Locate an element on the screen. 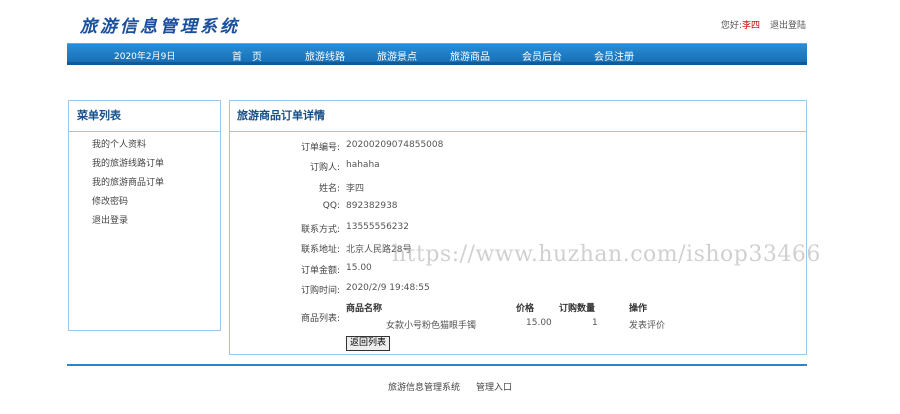  field-label: 姓名: is located at coordinates (329, 189).